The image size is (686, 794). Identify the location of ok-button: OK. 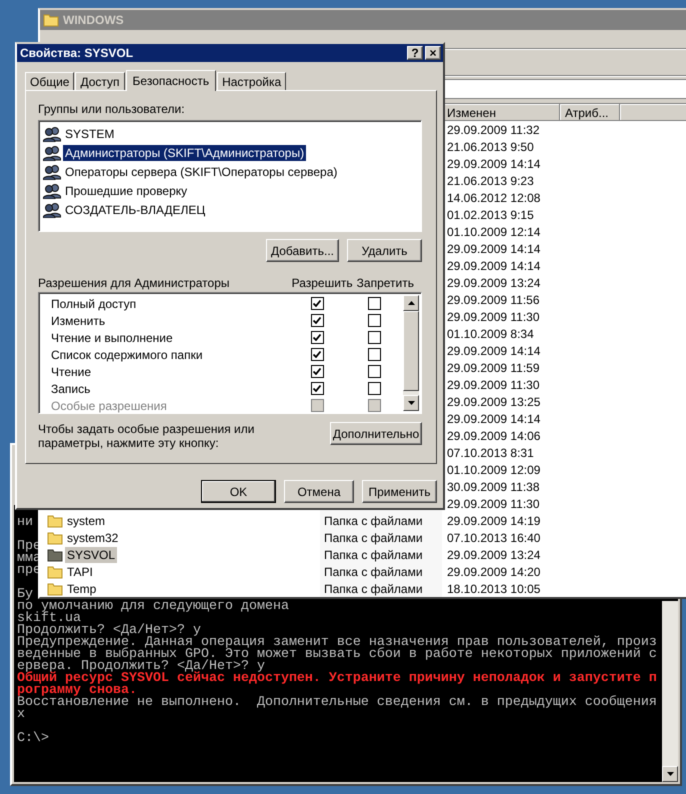
(238, 491).